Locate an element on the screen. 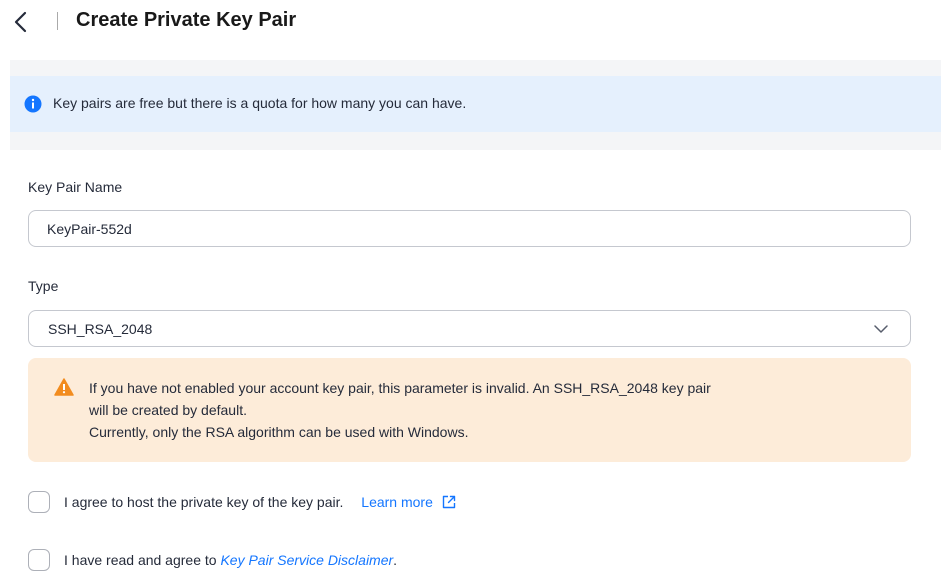 The image size is (941, 574). type-select: SSH_RSA_2048 is located at coordinates (469, 328).